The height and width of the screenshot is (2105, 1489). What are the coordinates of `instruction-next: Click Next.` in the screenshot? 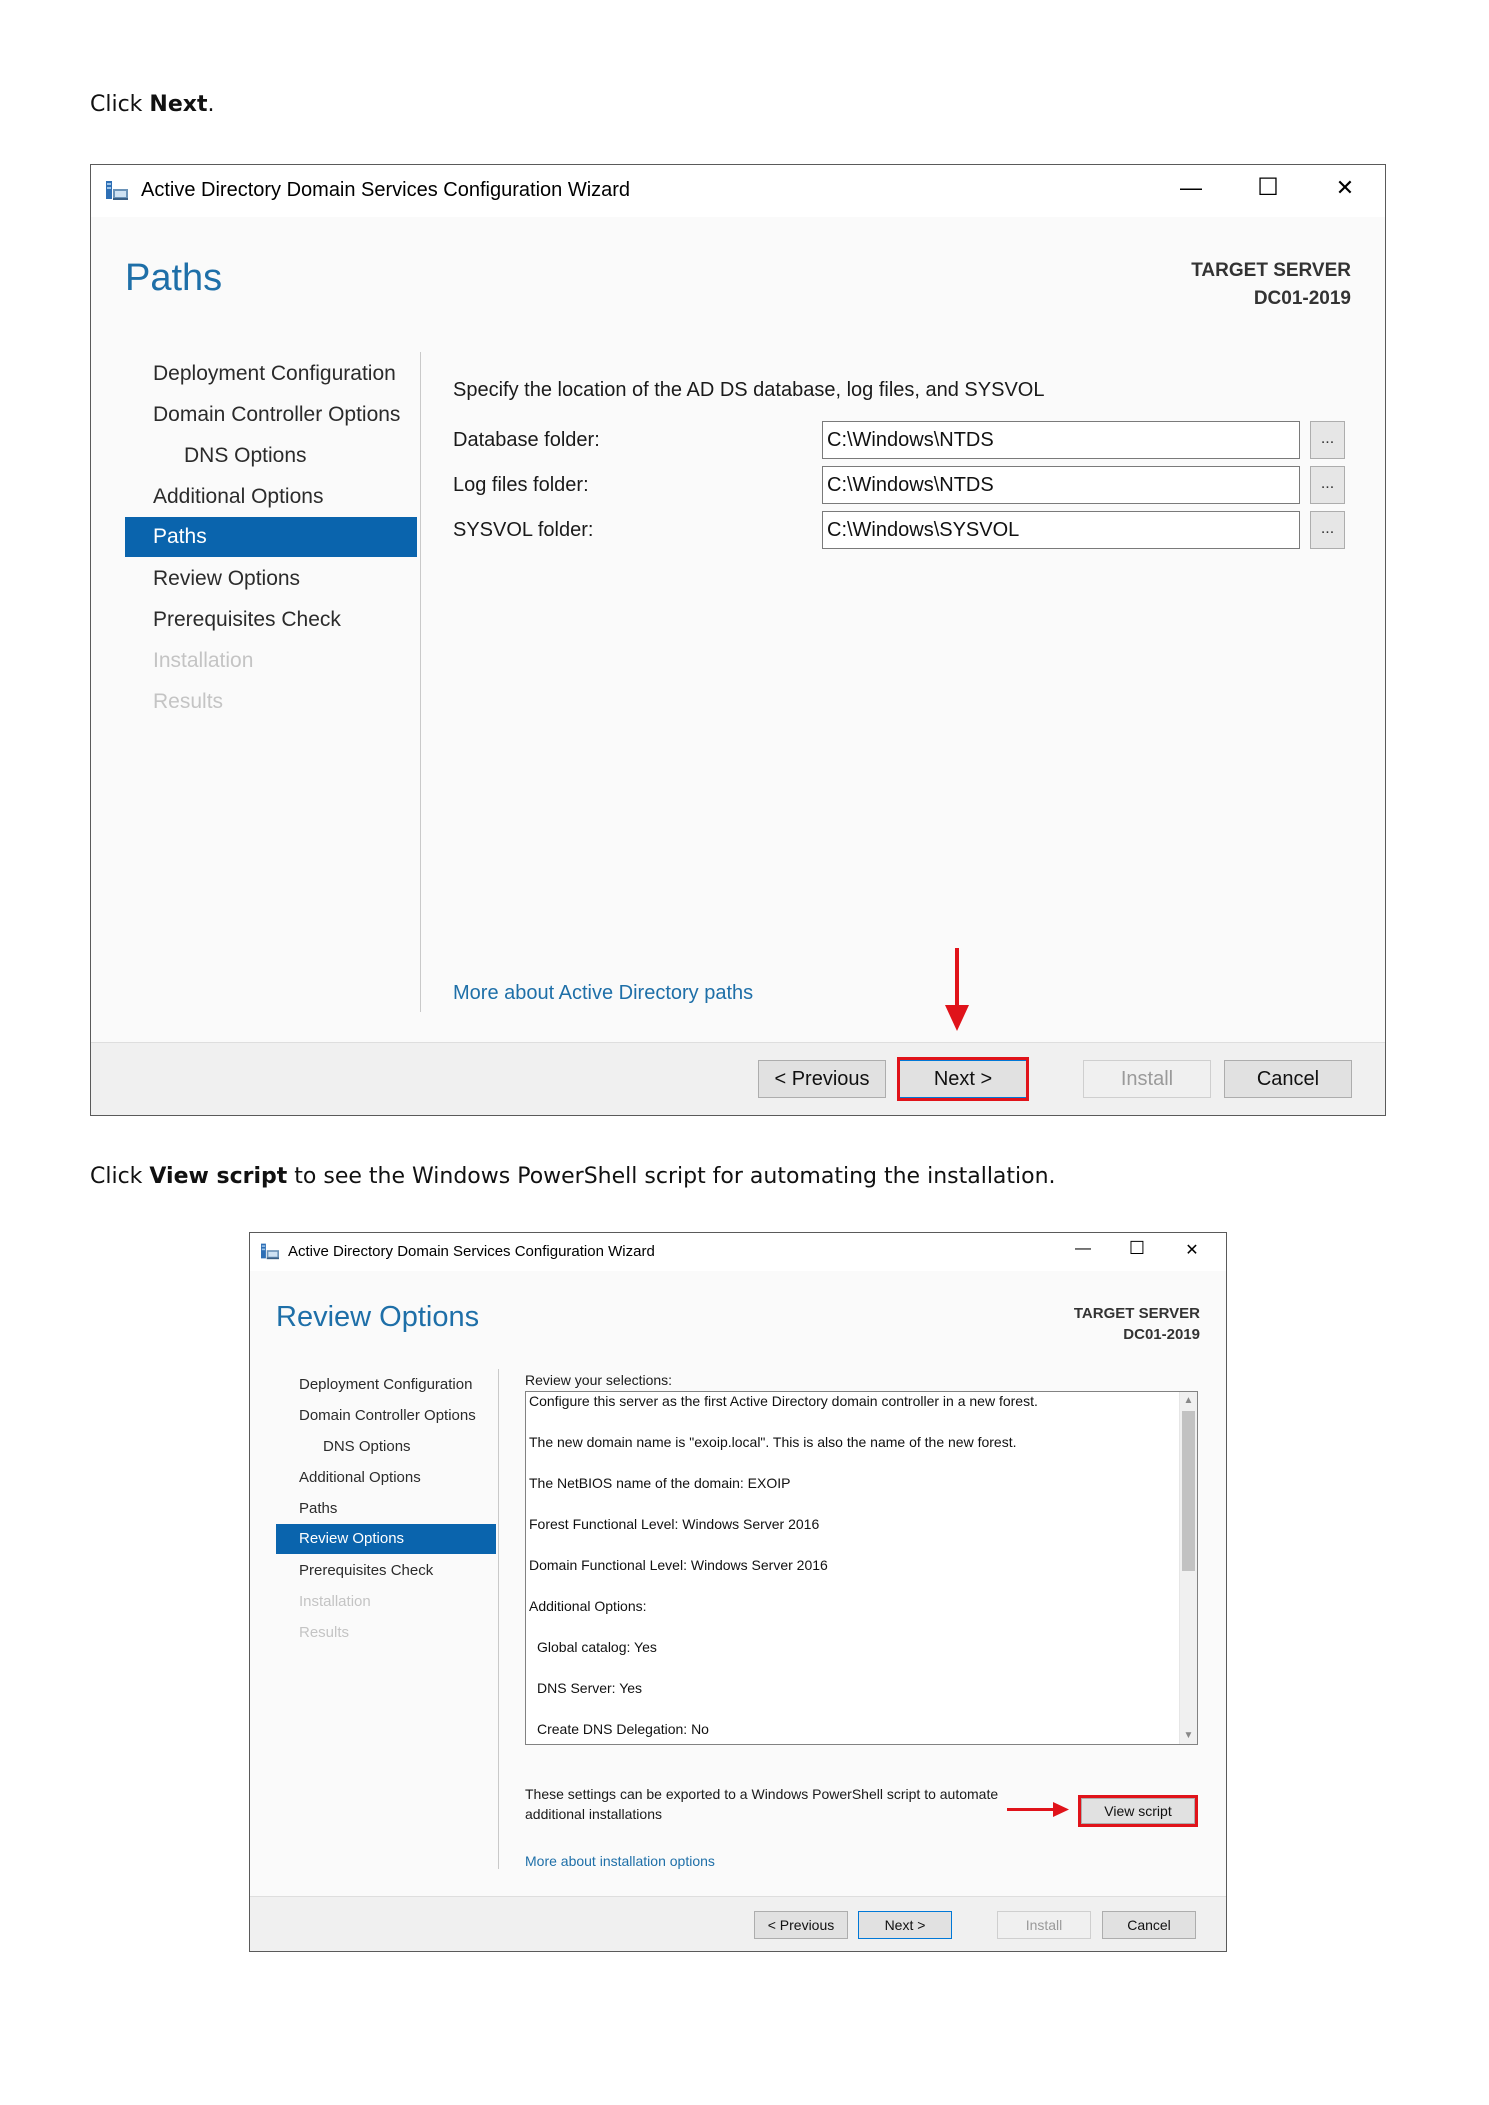 It's located at (152, 104).